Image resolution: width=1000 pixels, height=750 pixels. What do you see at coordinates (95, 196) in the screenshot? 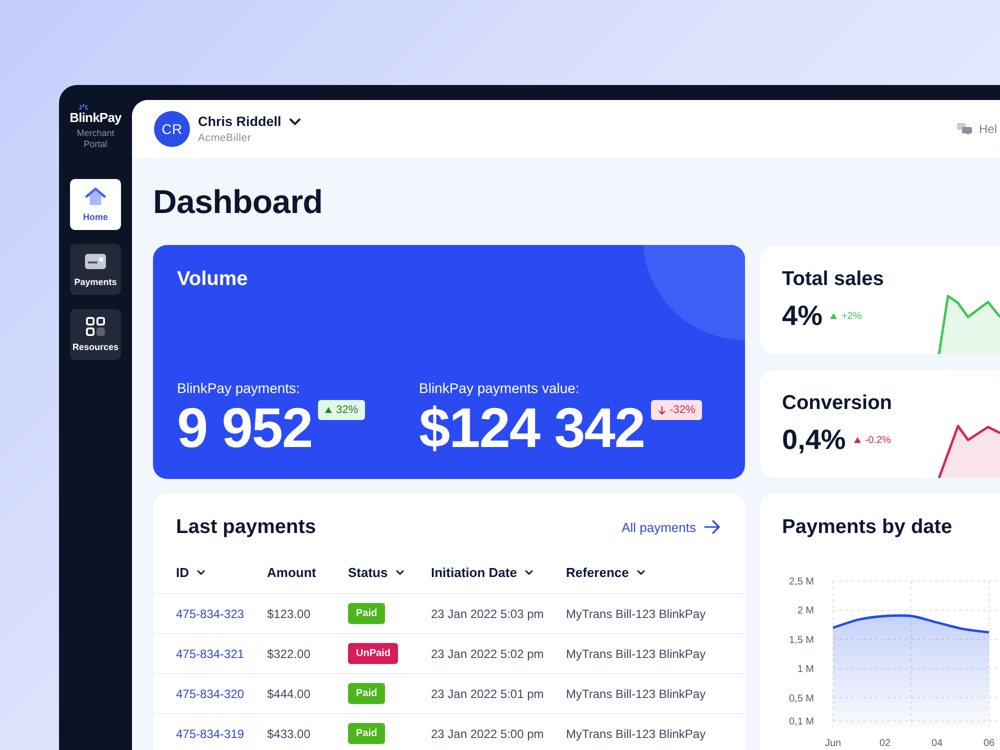
I see `house-icon` at bounding box center [95, 196].